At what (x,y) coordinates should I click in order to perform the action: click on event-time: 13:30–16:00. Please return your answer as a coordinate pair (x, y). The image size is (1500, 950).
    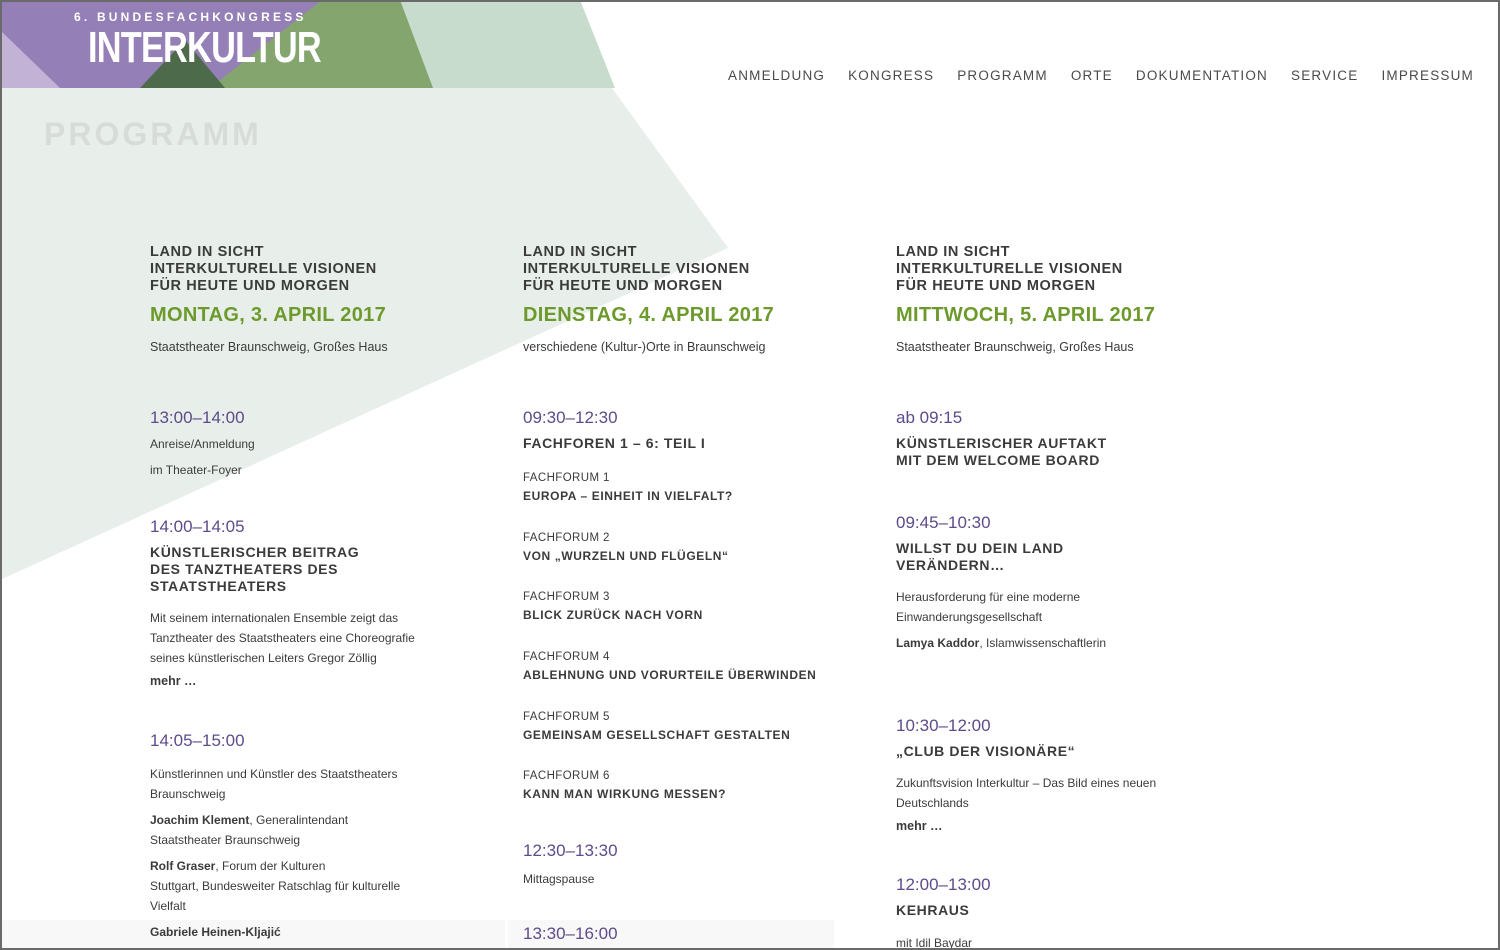
    Looking at the image, I should click on (570, 933).